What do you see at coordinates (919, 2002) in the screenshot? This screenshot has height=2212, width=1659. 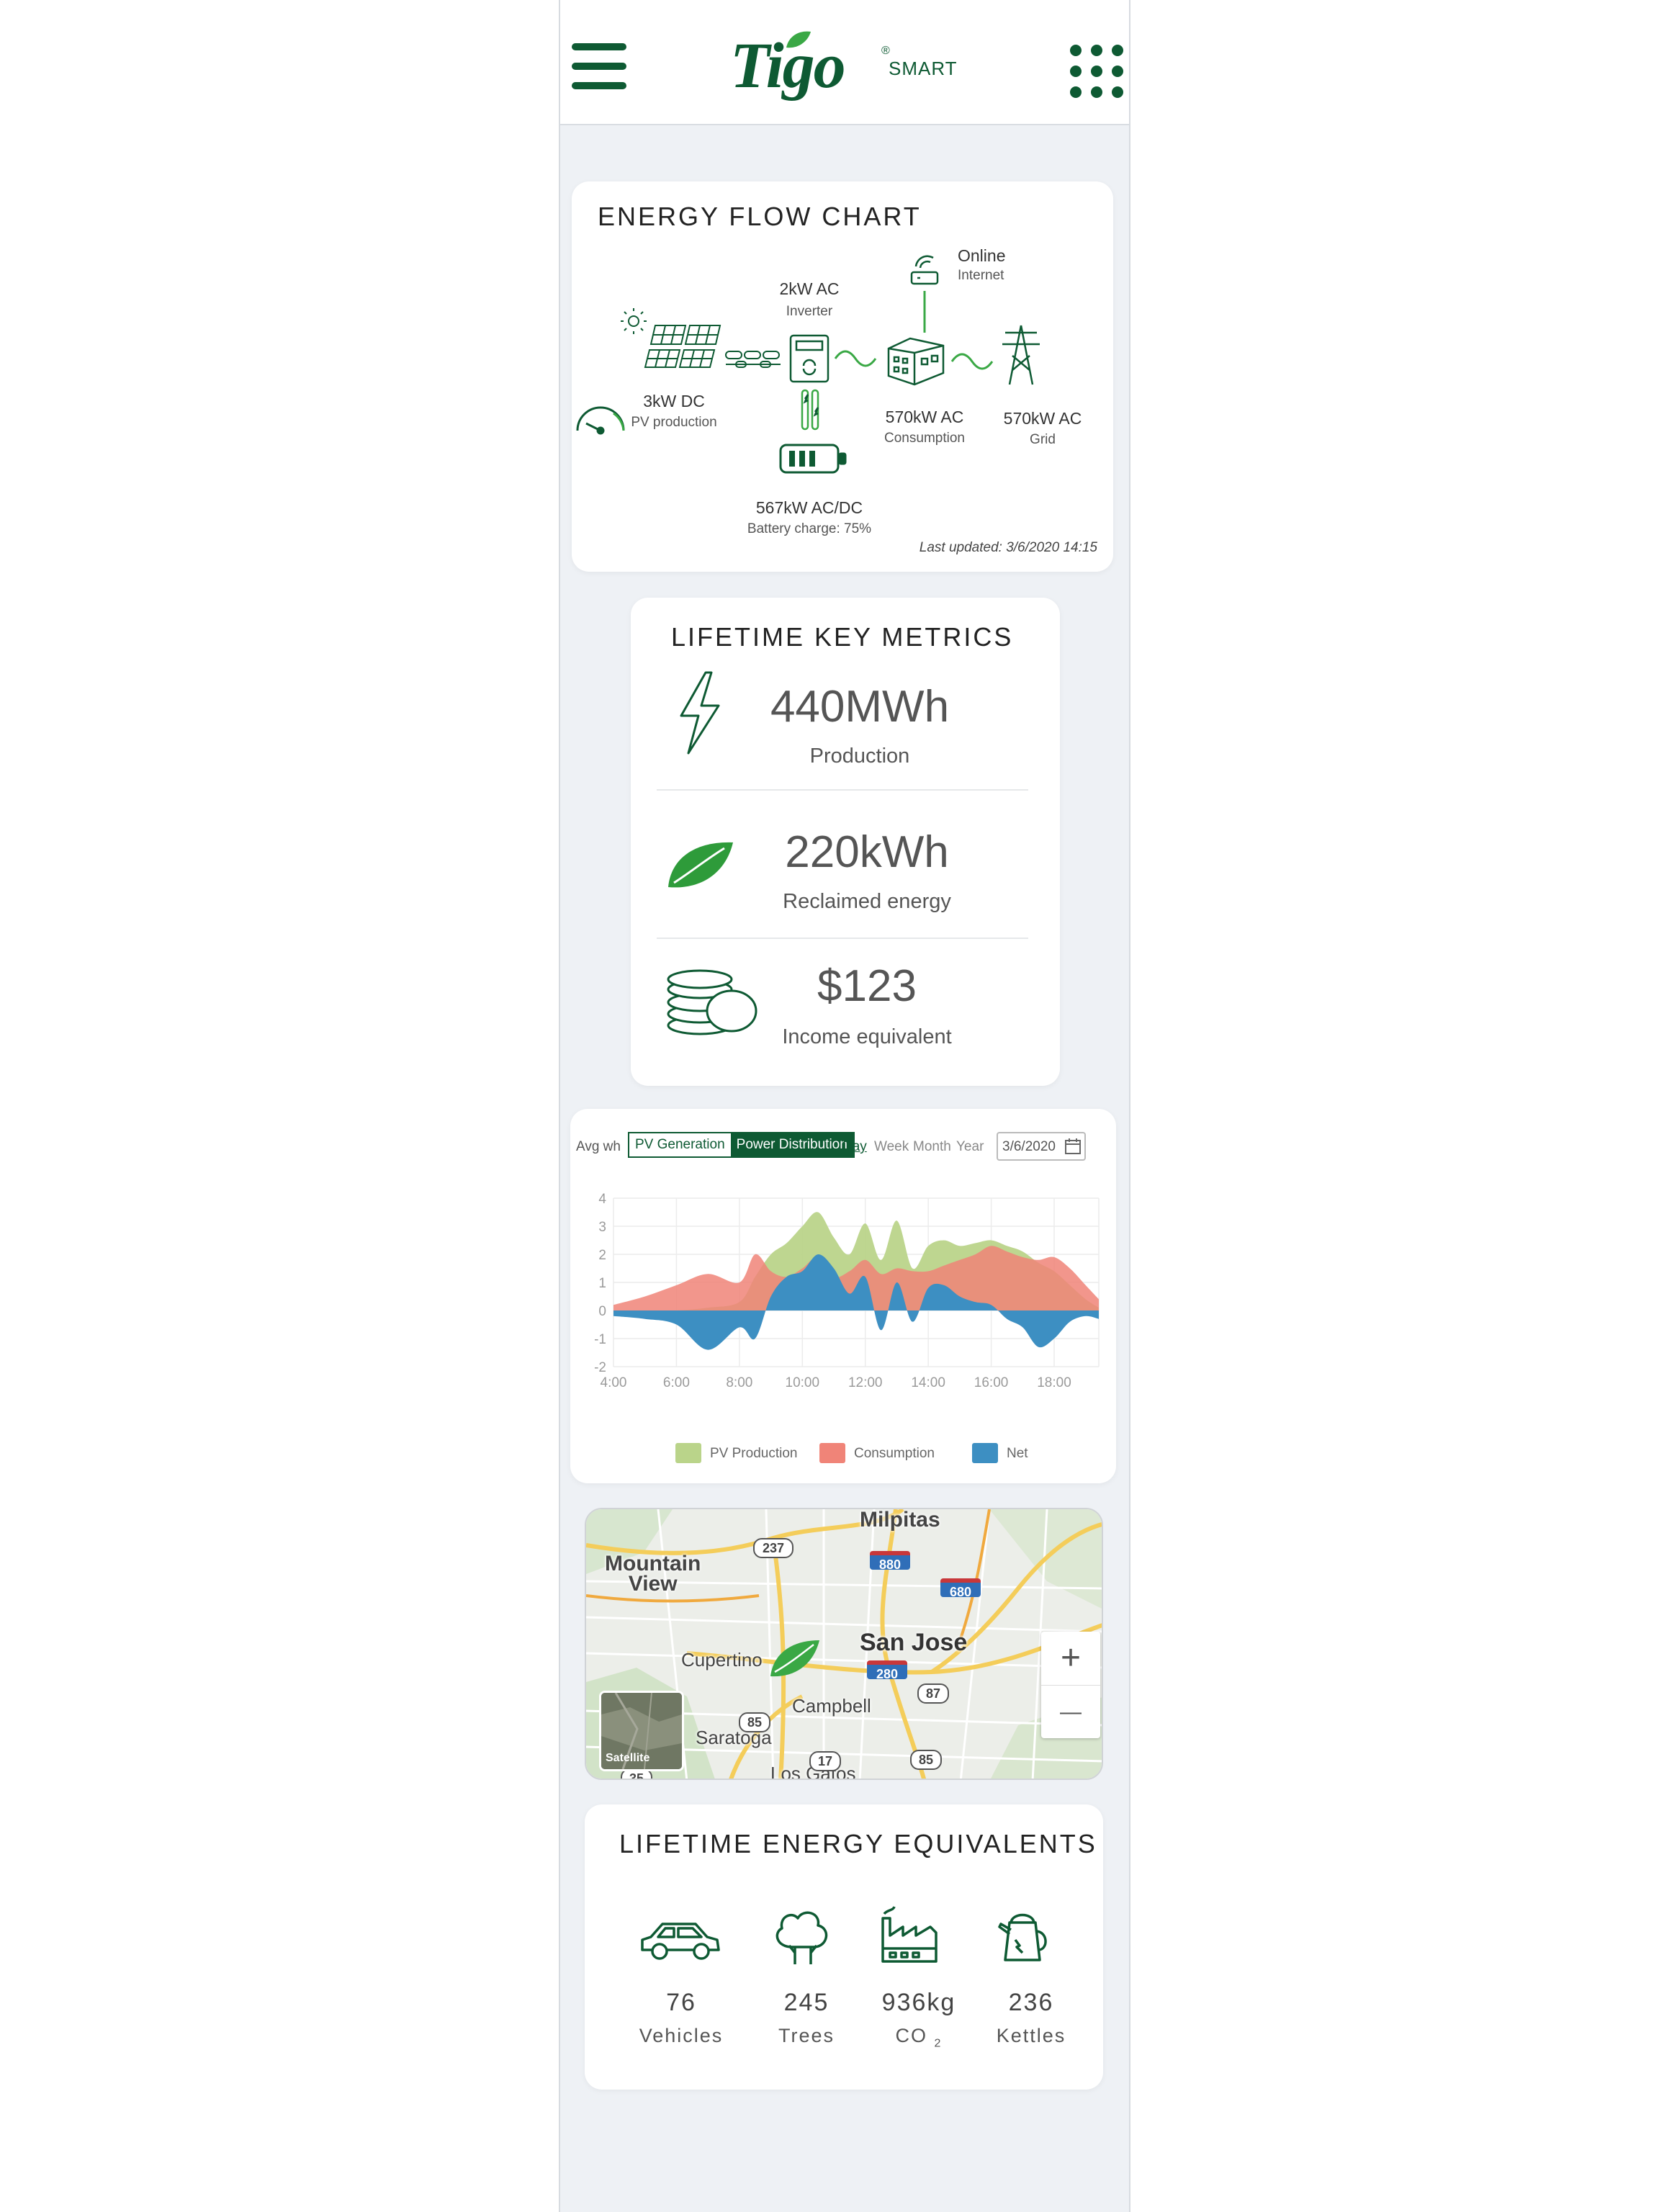 I see `co2-value: 936kg` at bounding box center [919, 2002].